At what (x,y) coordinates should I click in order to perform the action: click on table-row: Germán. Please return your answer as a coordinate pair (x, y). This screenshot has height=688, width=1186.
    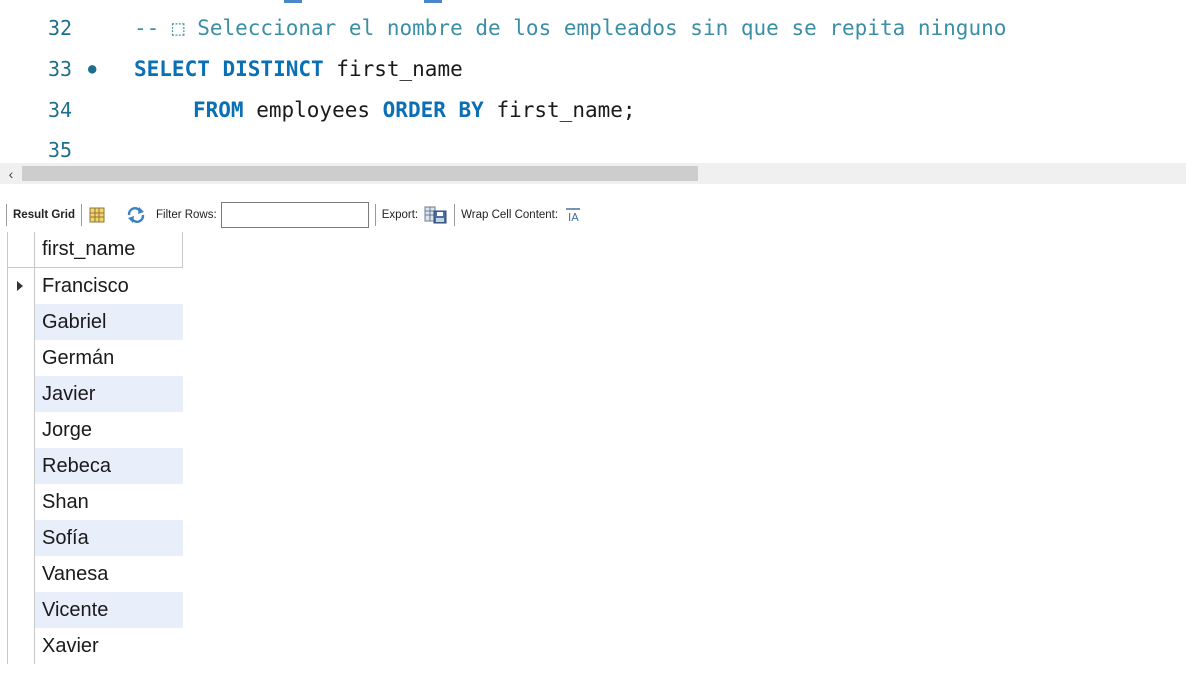
    Looking at the image, I should click on (95, 358).